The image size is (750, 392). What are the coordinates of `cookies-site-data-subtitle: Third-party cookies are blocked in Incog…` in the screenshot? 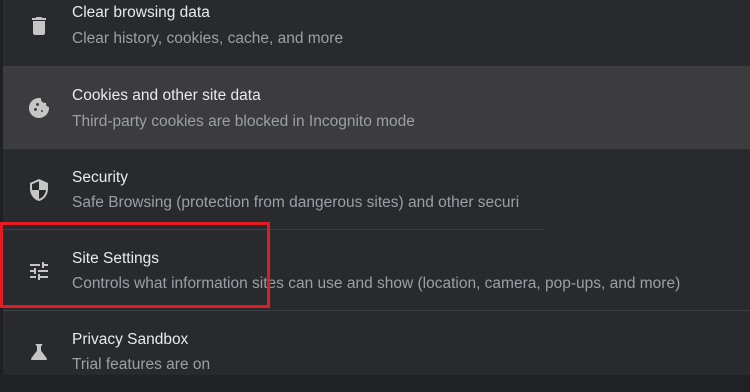 It's located at (243, 121).